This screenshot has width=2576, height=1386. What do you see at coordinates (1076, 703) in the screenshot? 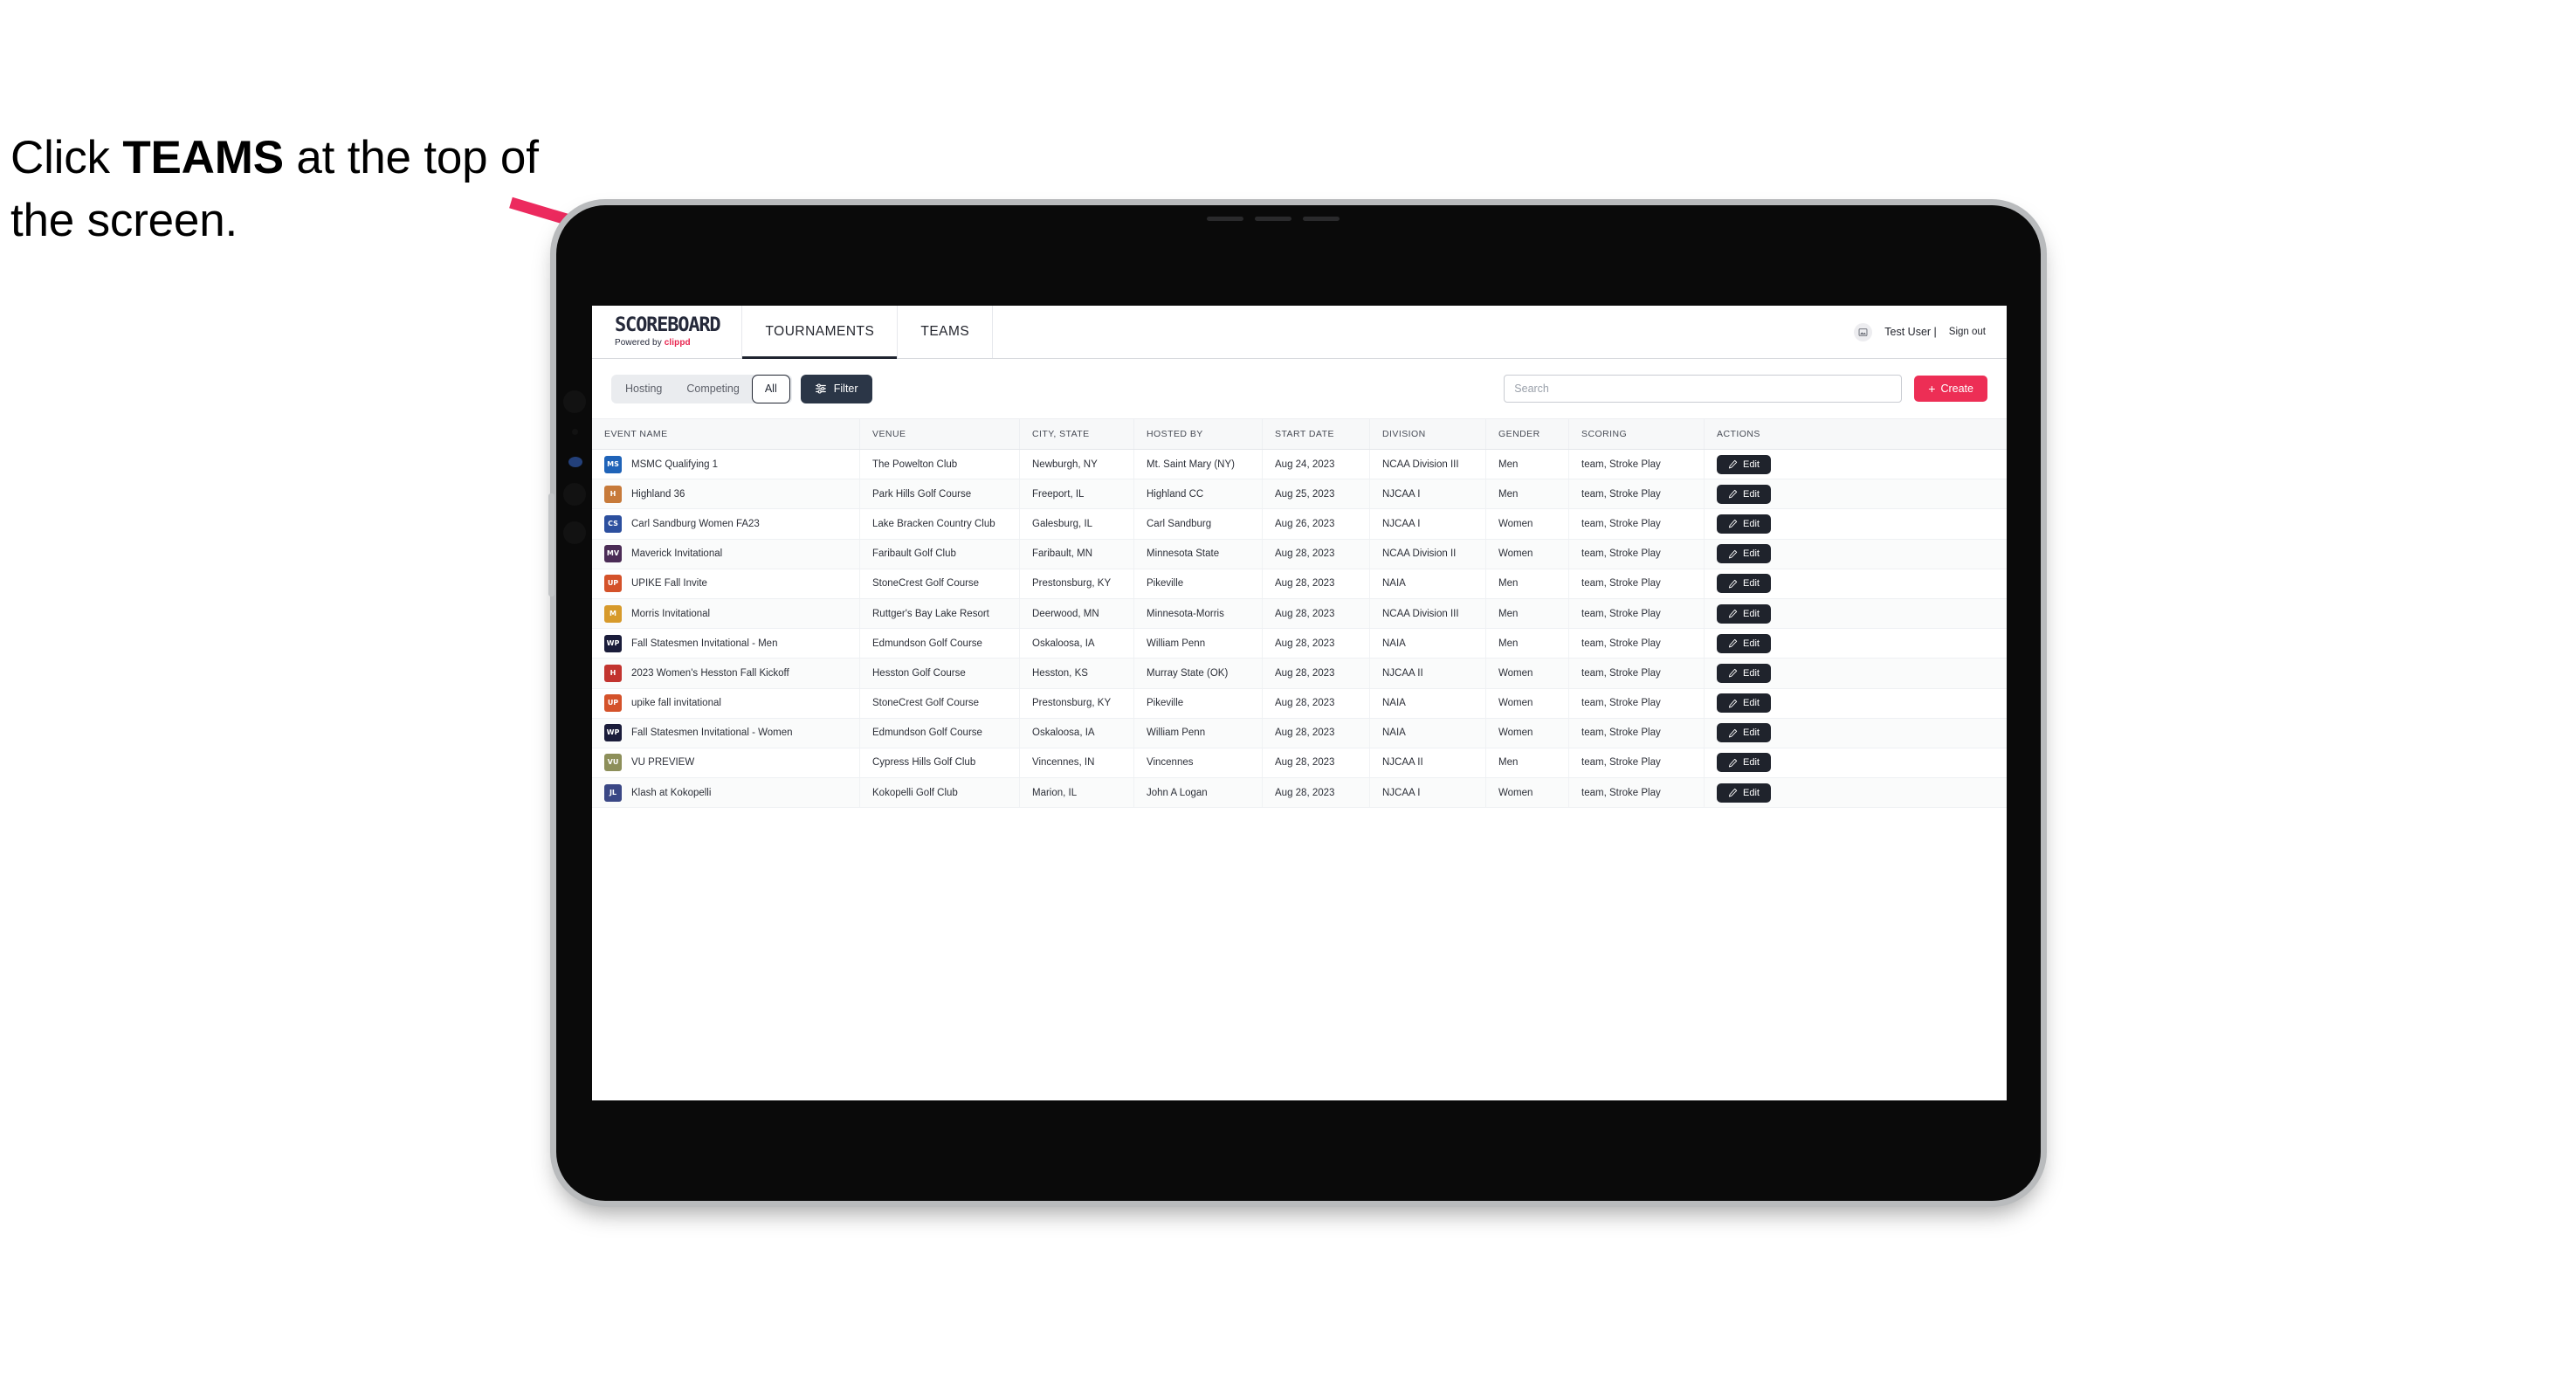
I see `cell-city-state: Prestonsburg, KY` at bounding box center [1076, 703].